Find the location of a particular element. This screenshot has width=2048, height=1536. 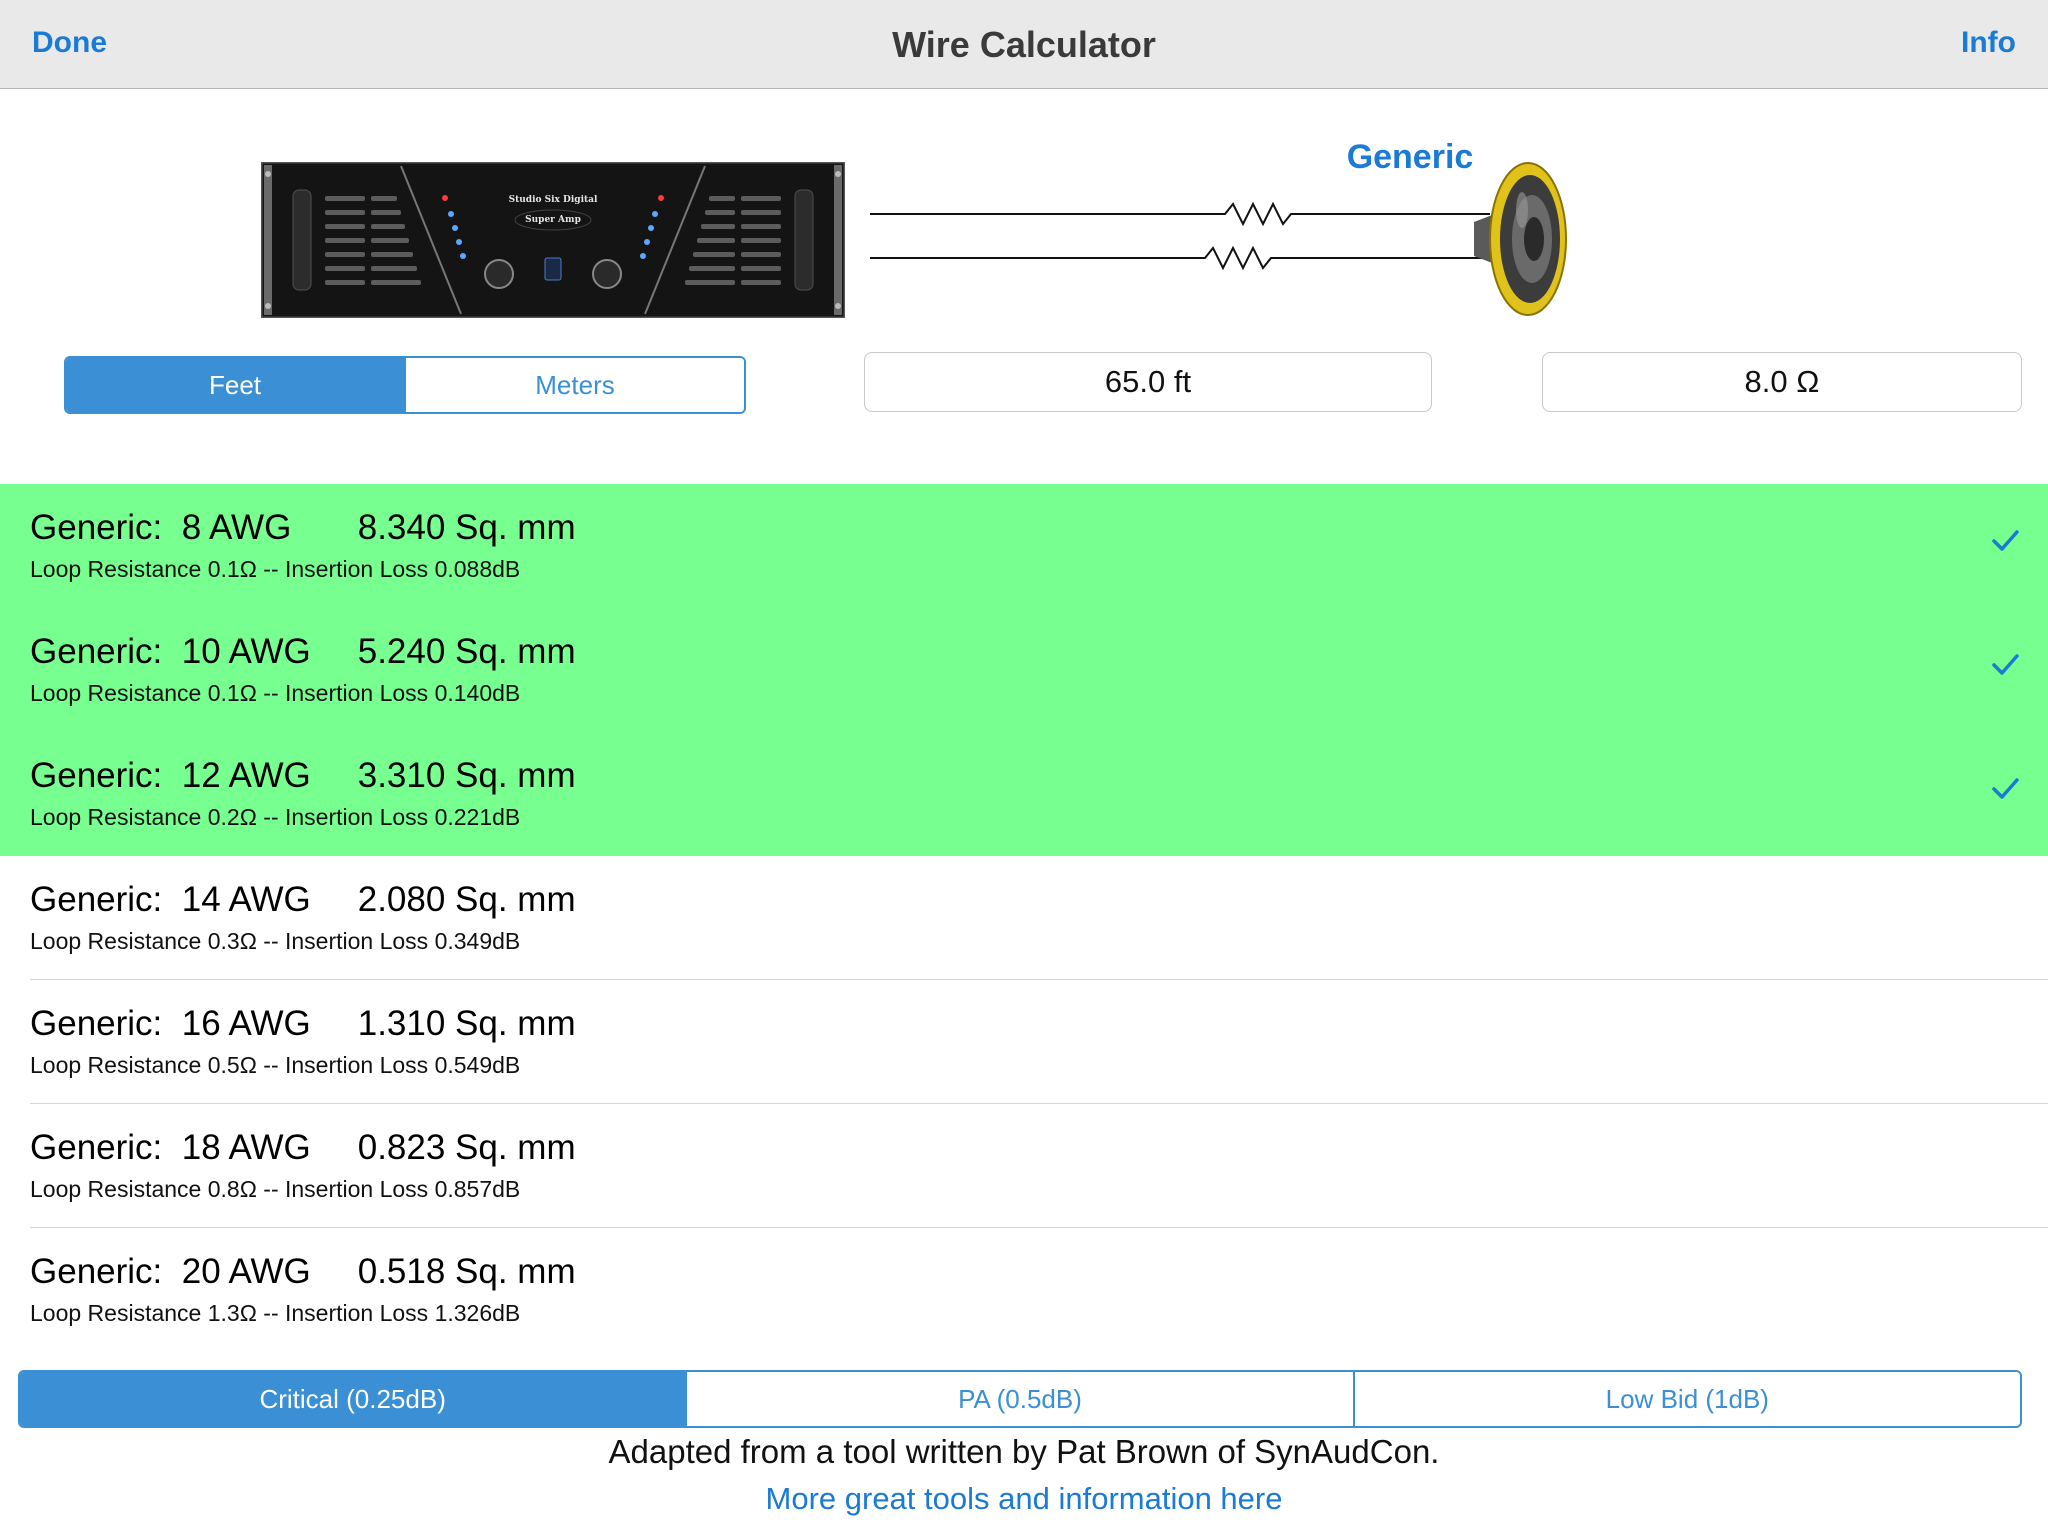

feet-segment: Feet is located at coordinates (235, 385).